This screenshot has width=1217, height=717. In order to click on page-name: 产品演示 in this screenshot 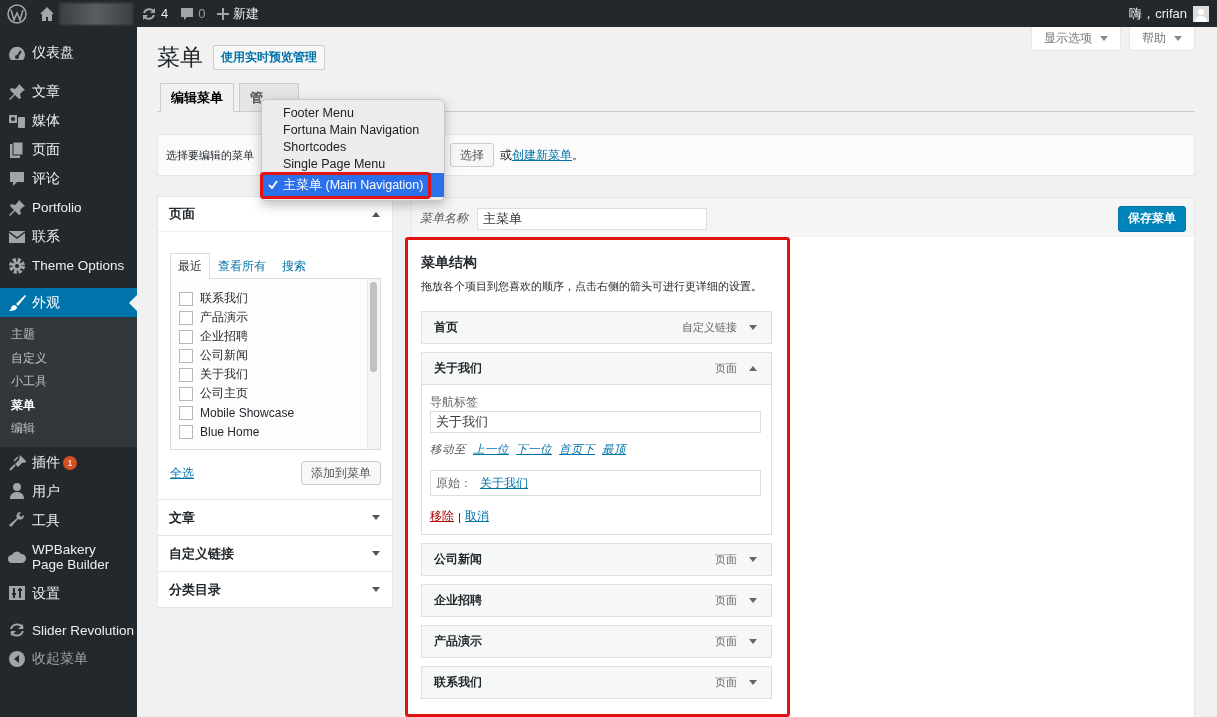, I will do `click(224, 317)`.